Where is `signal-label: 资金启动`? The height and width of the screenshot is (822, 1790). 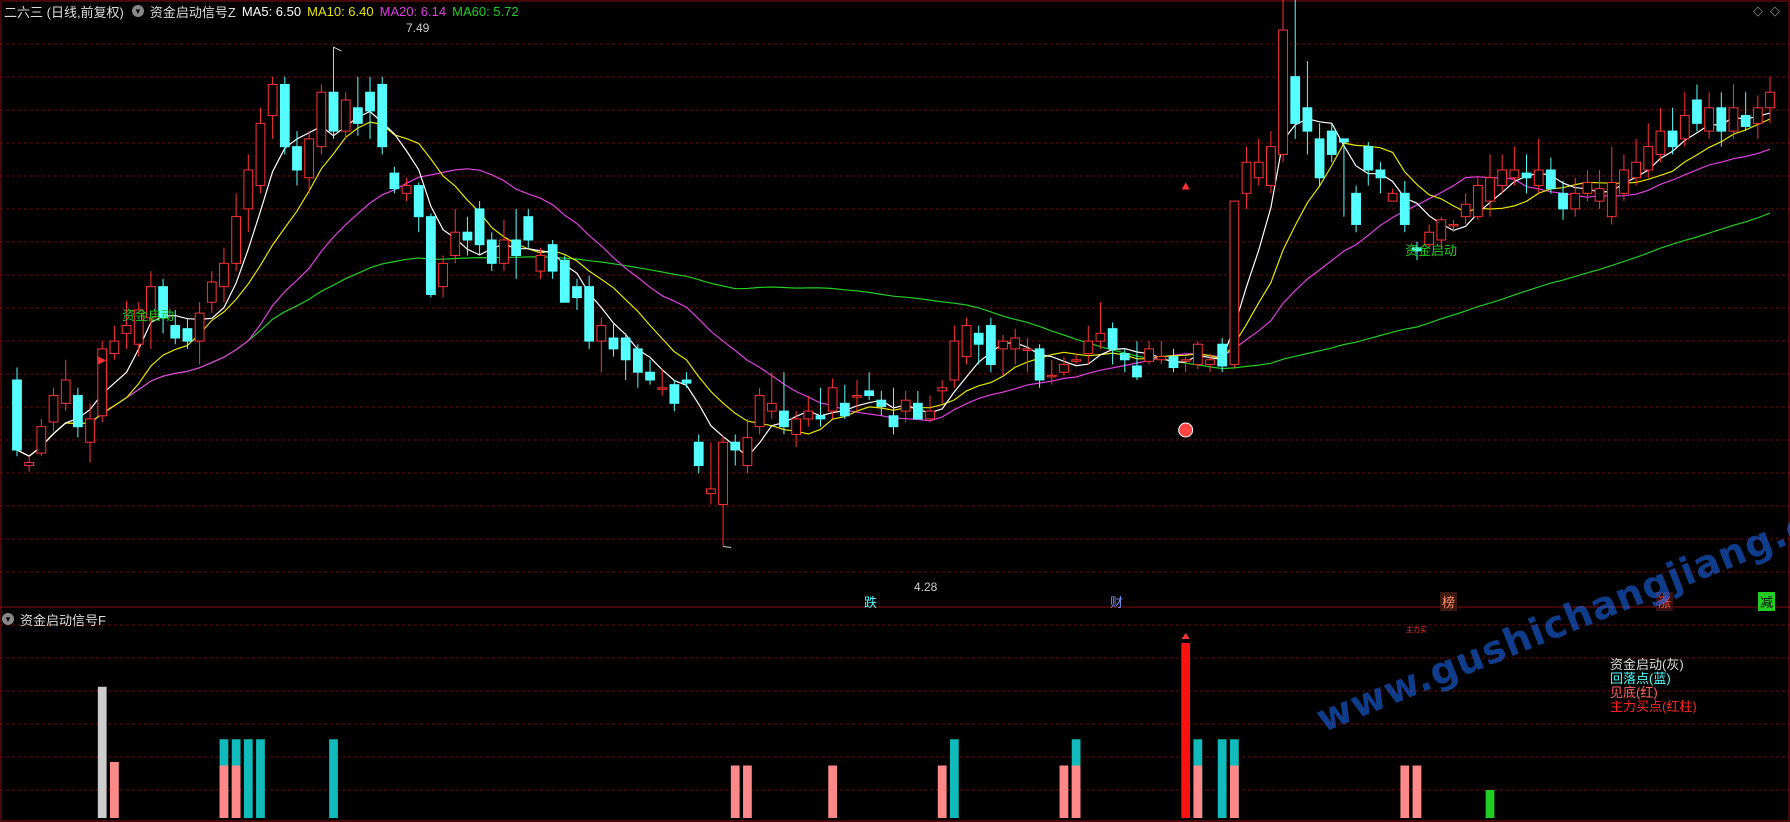
signal-label: 资金启动 is located at coordinates (148, 315).